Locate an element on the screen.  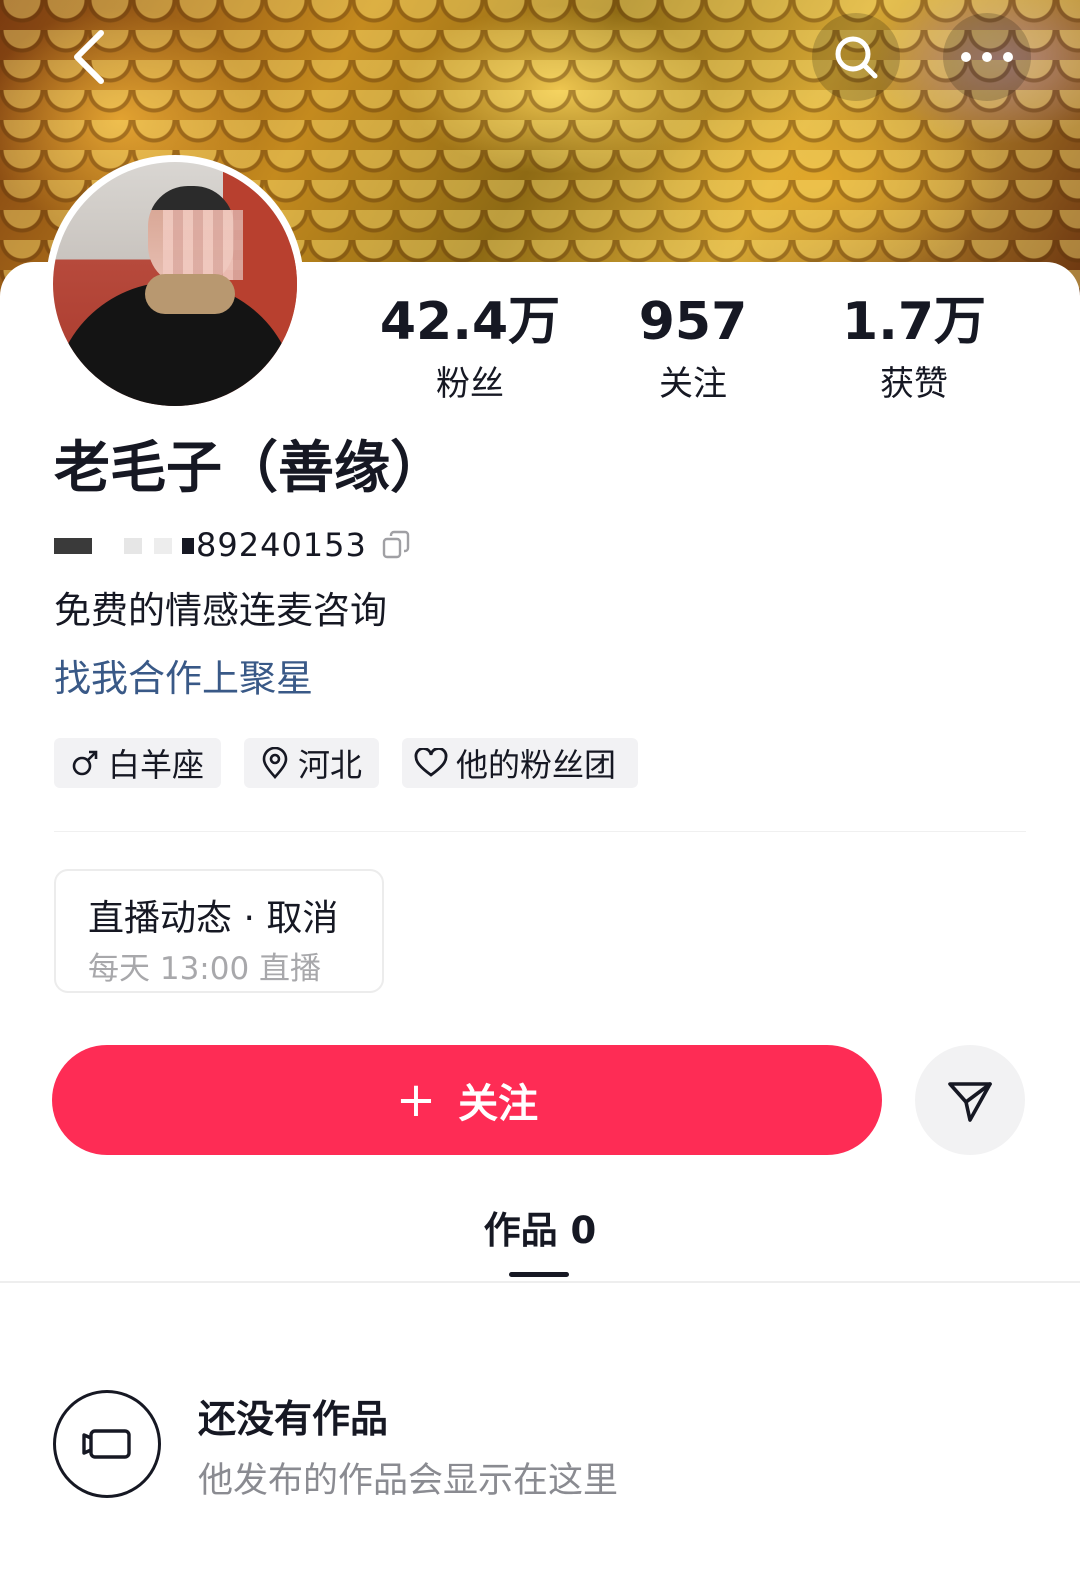
more-button is located at coordinates (987, 57).